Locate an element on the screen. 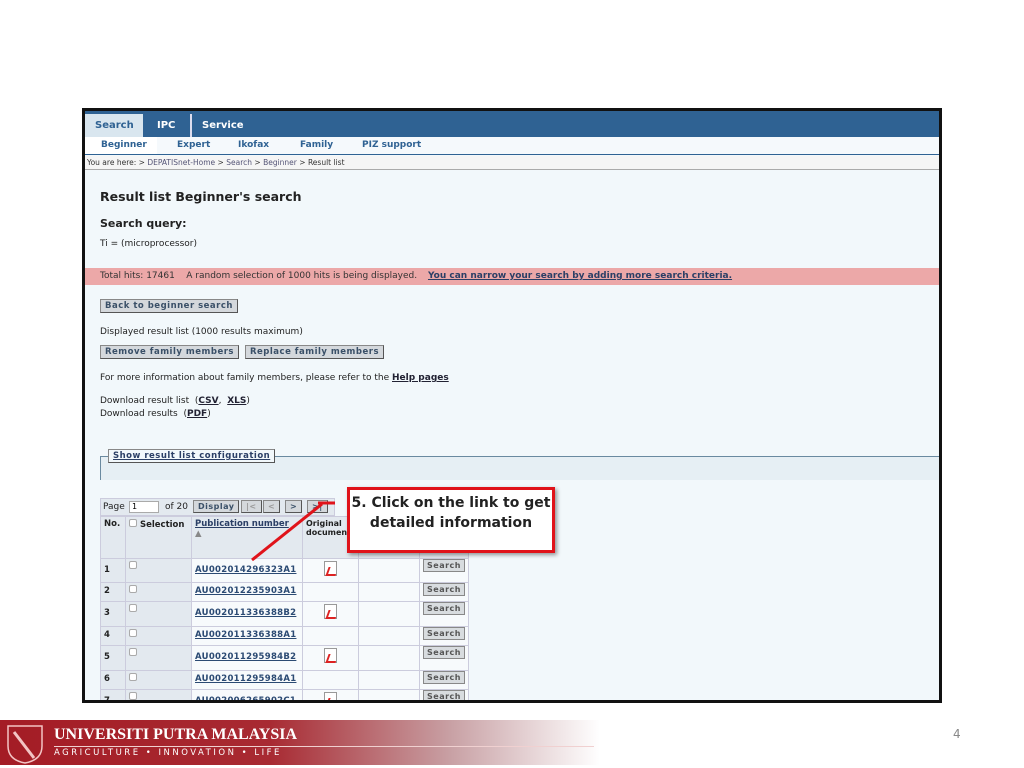  slide-number: 4 is located at coordinates (957, 734).